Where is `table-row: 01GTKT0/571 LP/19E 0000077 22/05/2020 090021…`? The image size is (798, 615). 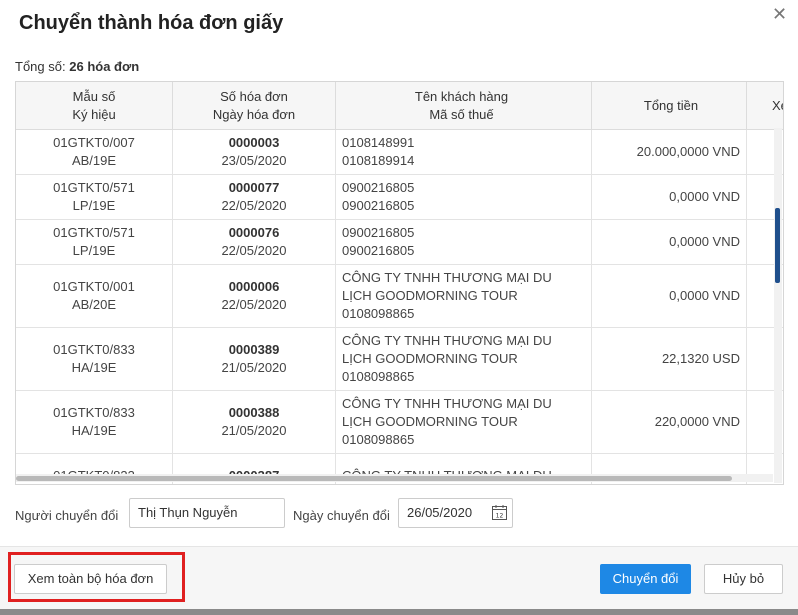 table-row: 01GTKT0/571 LP/19E 0000077 22/05/2020 090021… is located at coordinates (399, 197).